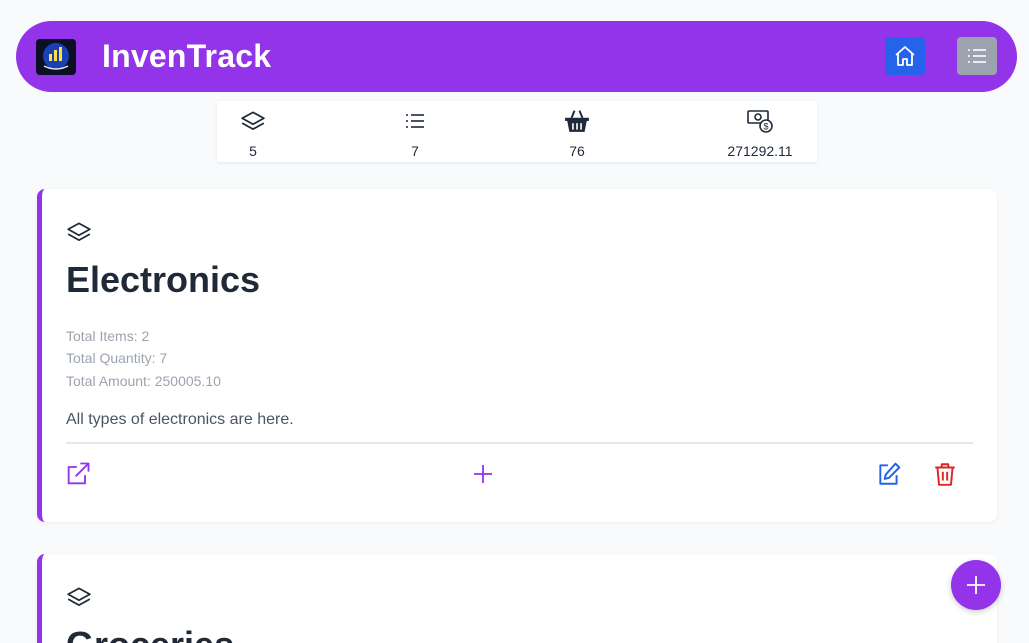 Image resolution: width=1029 pixels, height=643 pixels. I want to click on home-button, so click(905, 56).